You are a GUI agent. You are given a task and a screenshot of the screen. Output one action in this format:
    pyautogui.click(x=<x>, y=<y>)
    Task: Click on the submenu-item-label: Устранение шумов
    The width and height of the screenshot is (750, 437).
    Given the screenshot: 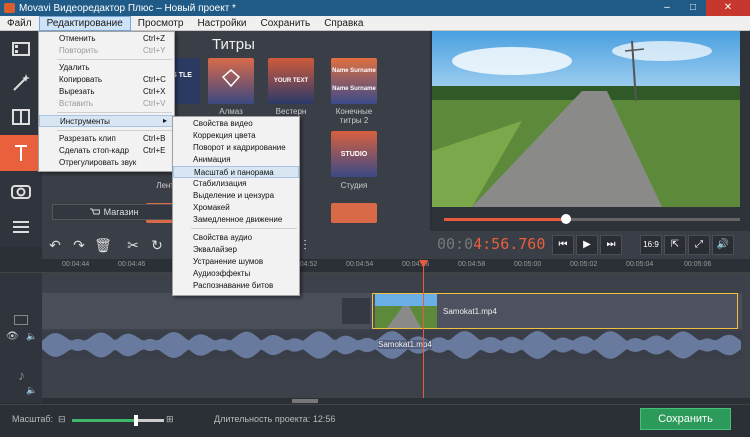 What is the action you would take?
    pyautogui.click(x=228, y=261)
    